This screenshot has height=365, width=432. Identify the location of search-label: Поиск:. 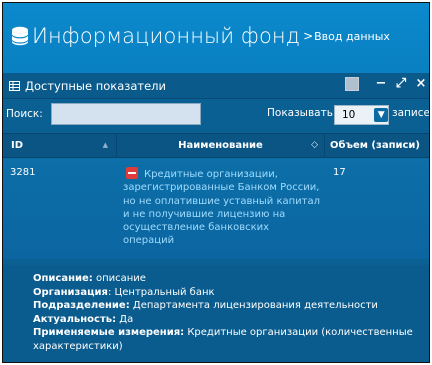
(24, 114).